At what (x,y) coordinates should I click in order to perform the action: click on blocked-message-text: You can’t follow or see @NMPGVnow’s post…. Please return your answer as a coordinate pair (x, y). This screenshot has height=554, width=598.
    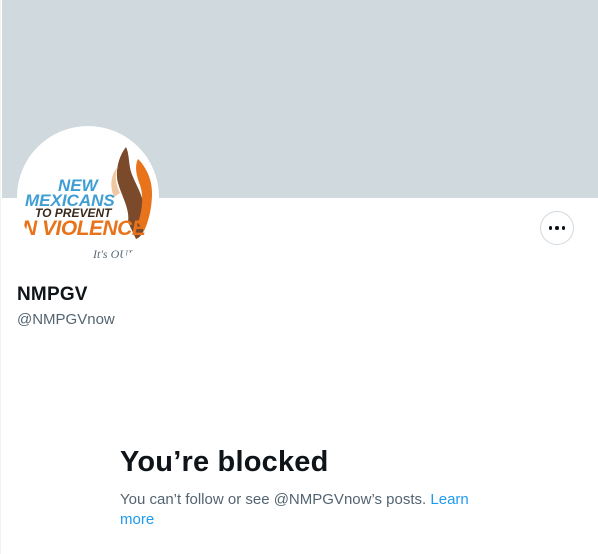
    Looking at the image, I should click on (273, 499).